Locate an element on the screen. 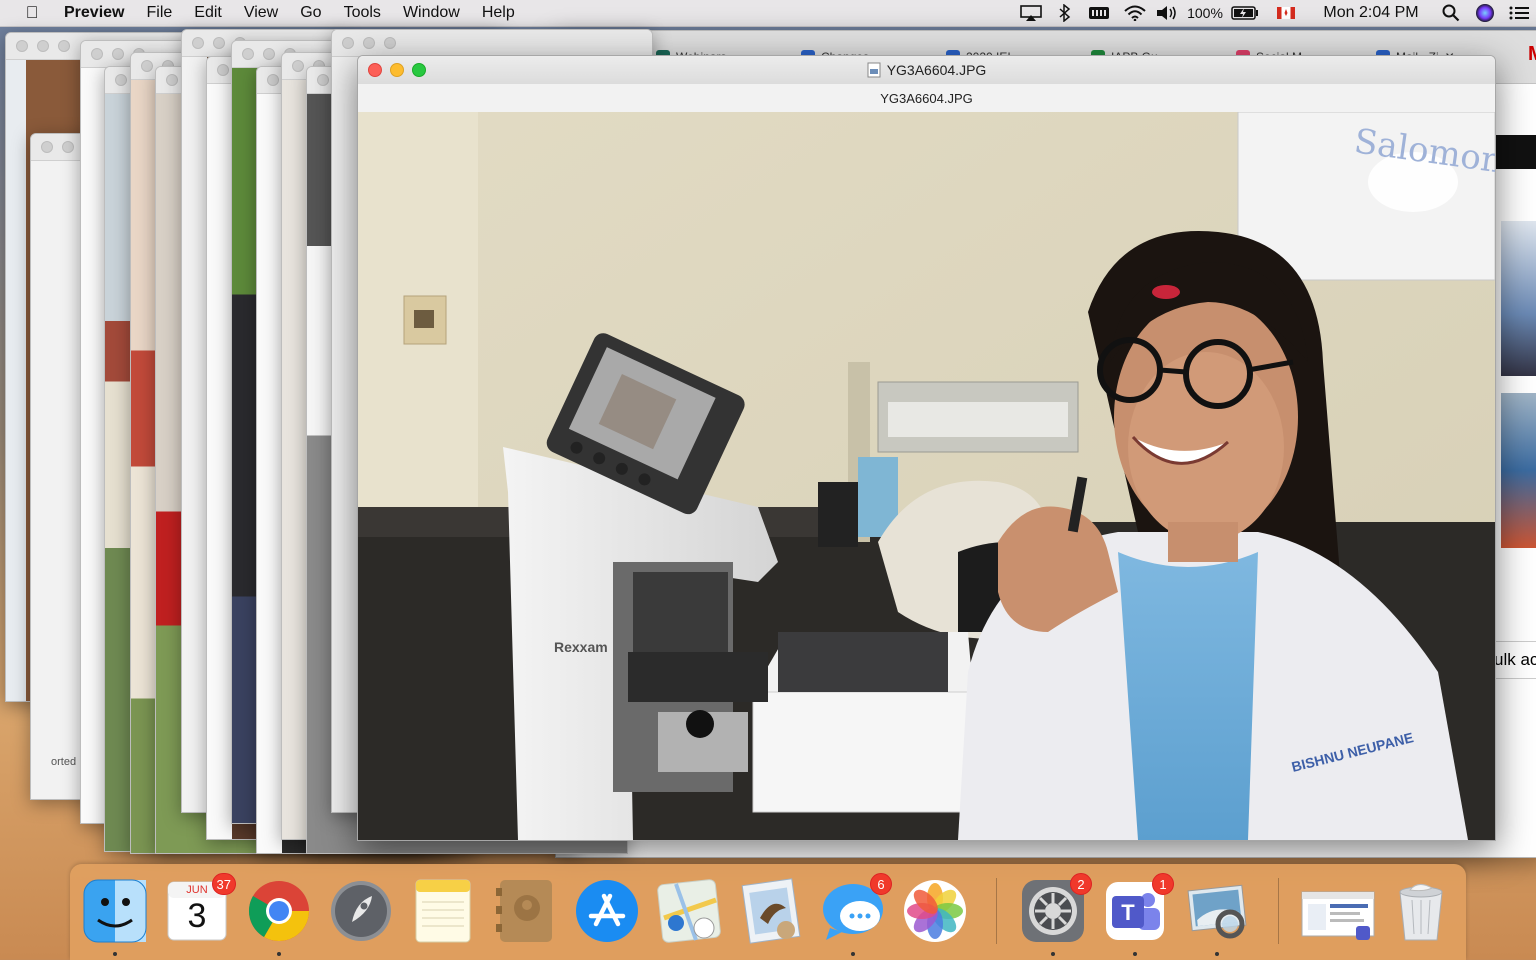  document-title: YG3A6604.JPG is located at coordinates (926, 98).